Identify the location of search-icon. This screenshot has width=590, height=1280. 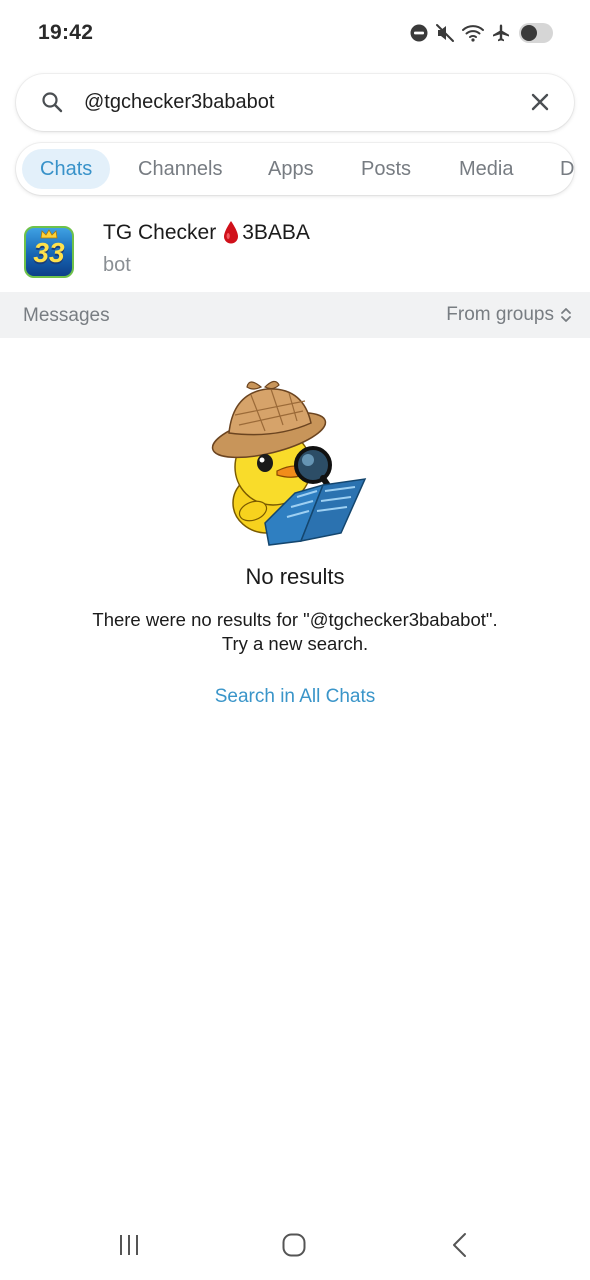
(52, 102).